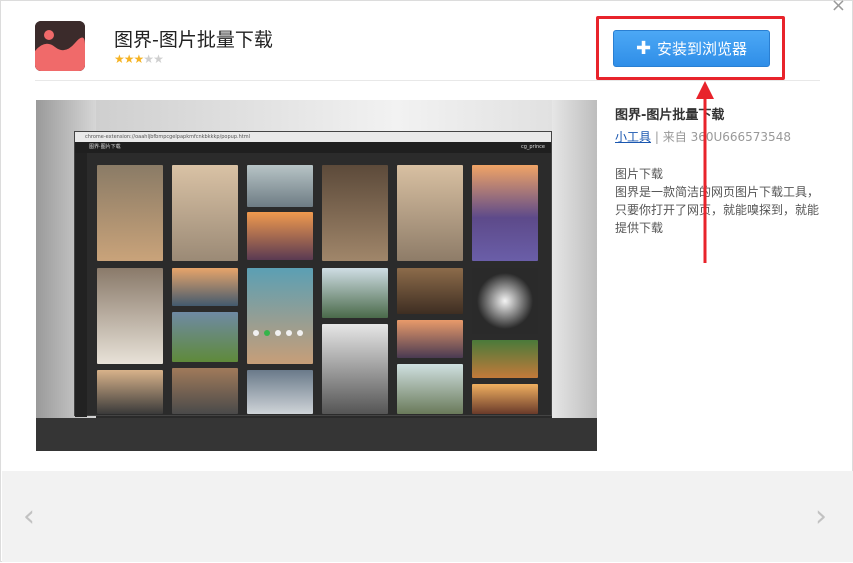 Image resolution: width=853 pixels, height=563 pixels. I want to click on description-text: 图界是一款简洁的网页图片下载工具，只要你打开了网页，就能嗅探到，就能提供下载, so click(717, 210).